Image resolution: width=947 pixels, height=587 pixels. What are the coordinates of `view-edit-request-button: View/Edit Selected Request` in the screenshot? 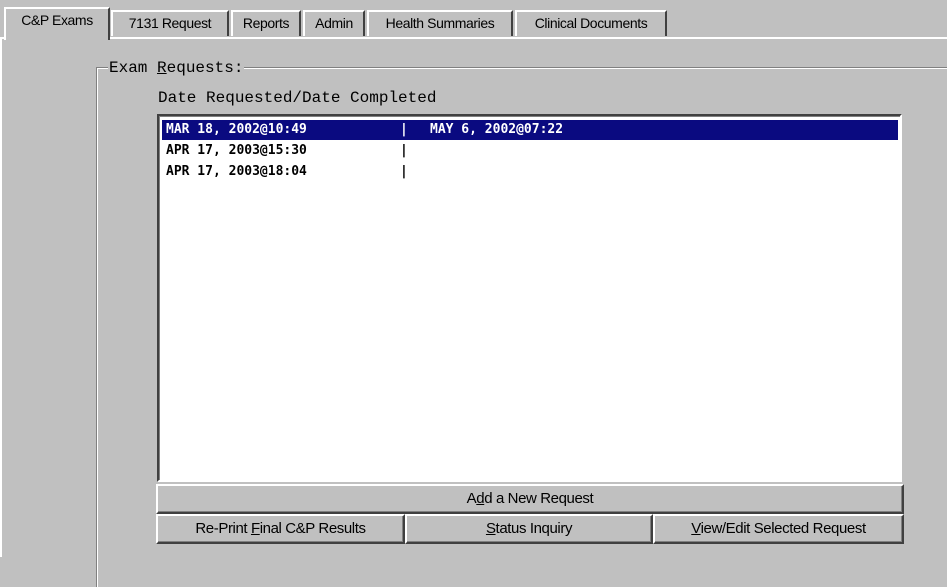 It's located at (778, 529).